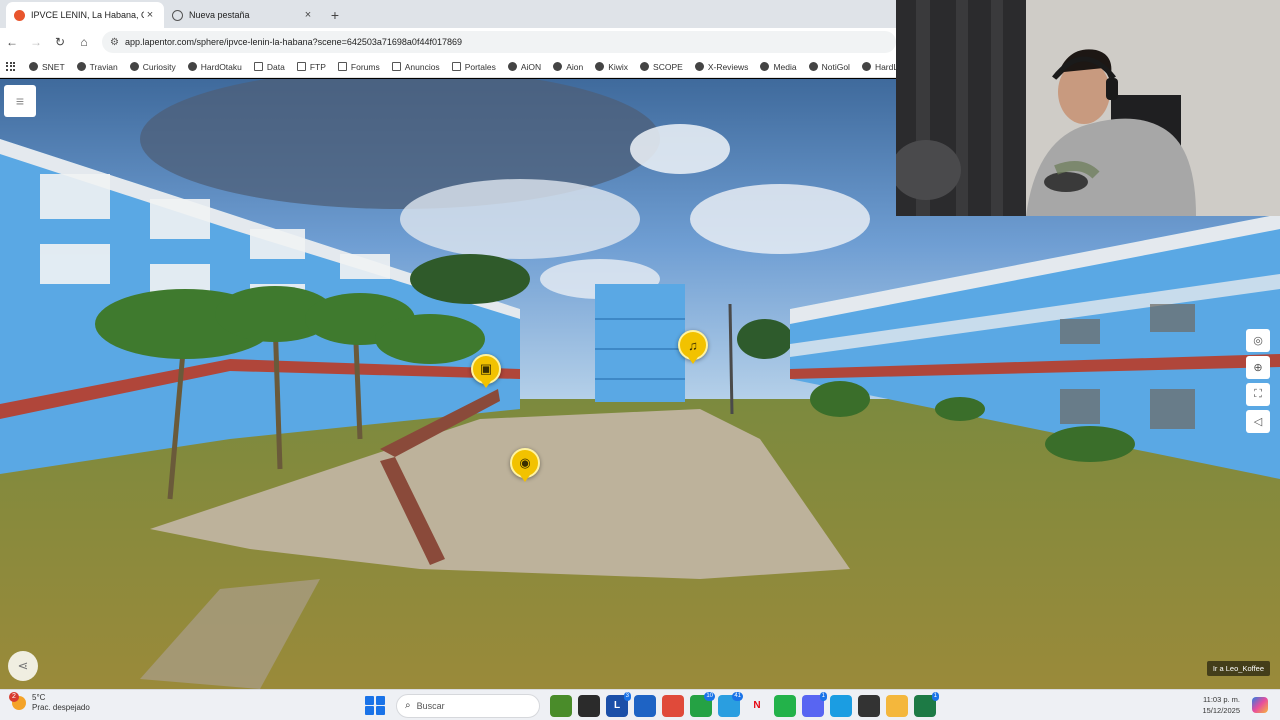  What do you see at coordinates (20, 101) in the screenshot?
I see `menu-button: ≡` at bounding box center [20, 101].